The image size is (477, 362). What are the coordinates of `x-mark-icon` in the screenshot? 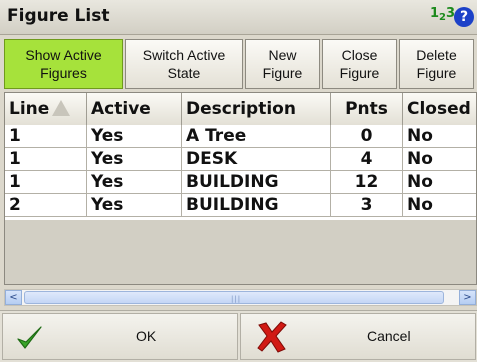 It's located at (272, 337).